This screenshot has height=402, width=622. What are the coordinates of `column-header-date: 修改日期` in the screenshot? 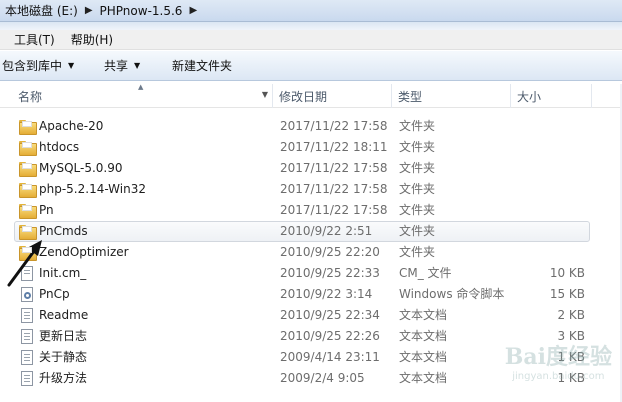 It's located at (332, 96).